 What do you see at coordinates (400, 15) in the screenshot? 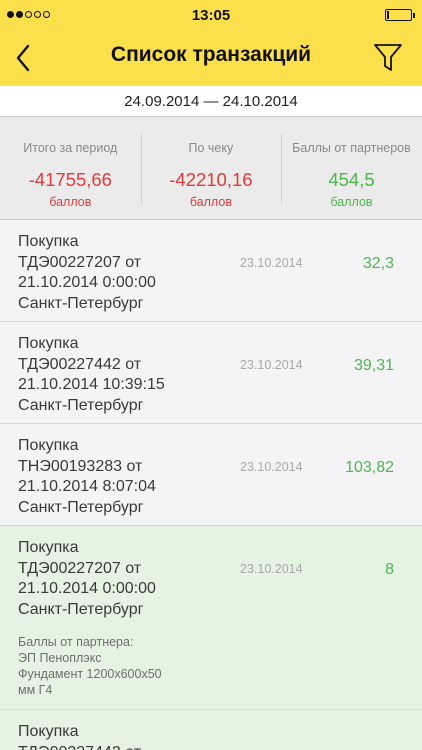
I see `battery-icon` at bounding box center [400, 15].